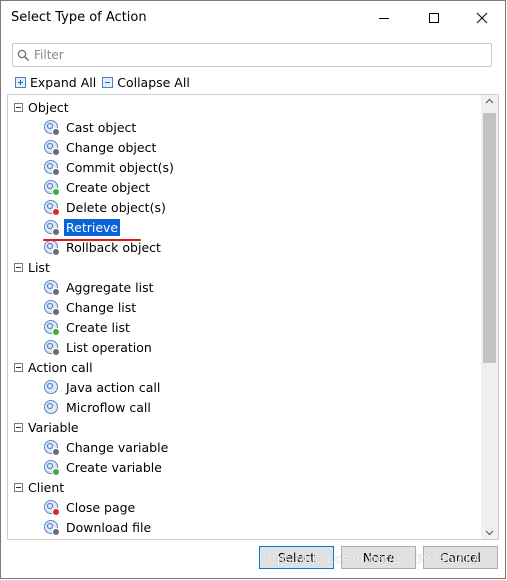 Image resolution: width=507 pixels, height=580 pixels. Describe the element at coordinates (101, 507) in the screenshot. I see `tree-item-label: Close page` at that location.